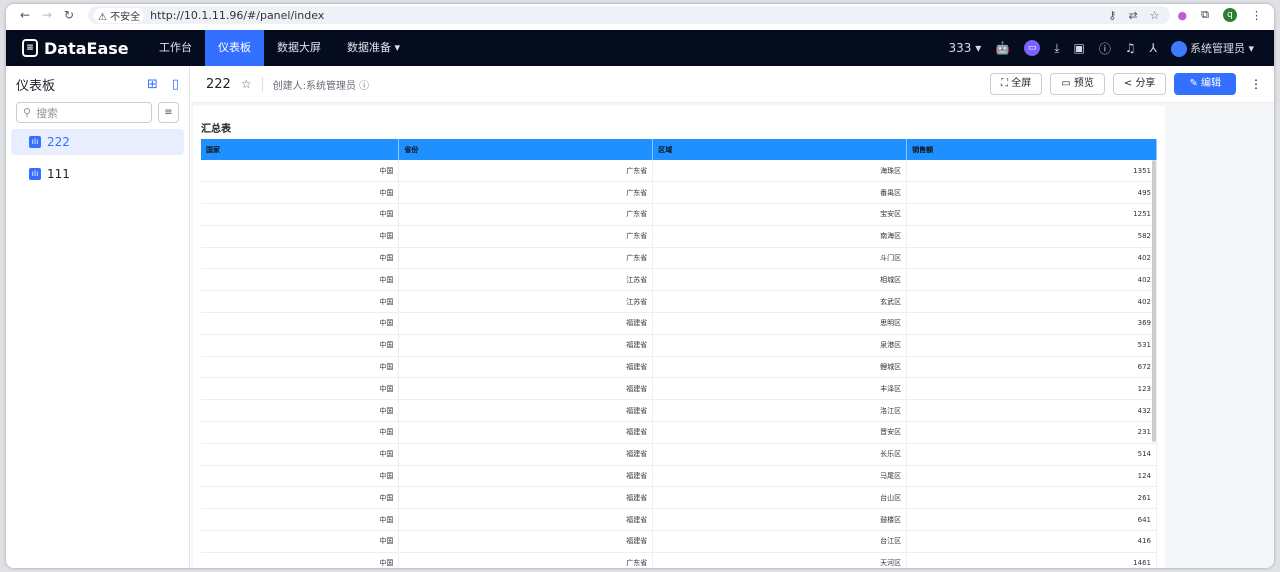 This screenshot has width=1280, height=572. Describe the element at coordinates (526, 302) in the screenshot. I see `table-cell: 江苏省` at that location.